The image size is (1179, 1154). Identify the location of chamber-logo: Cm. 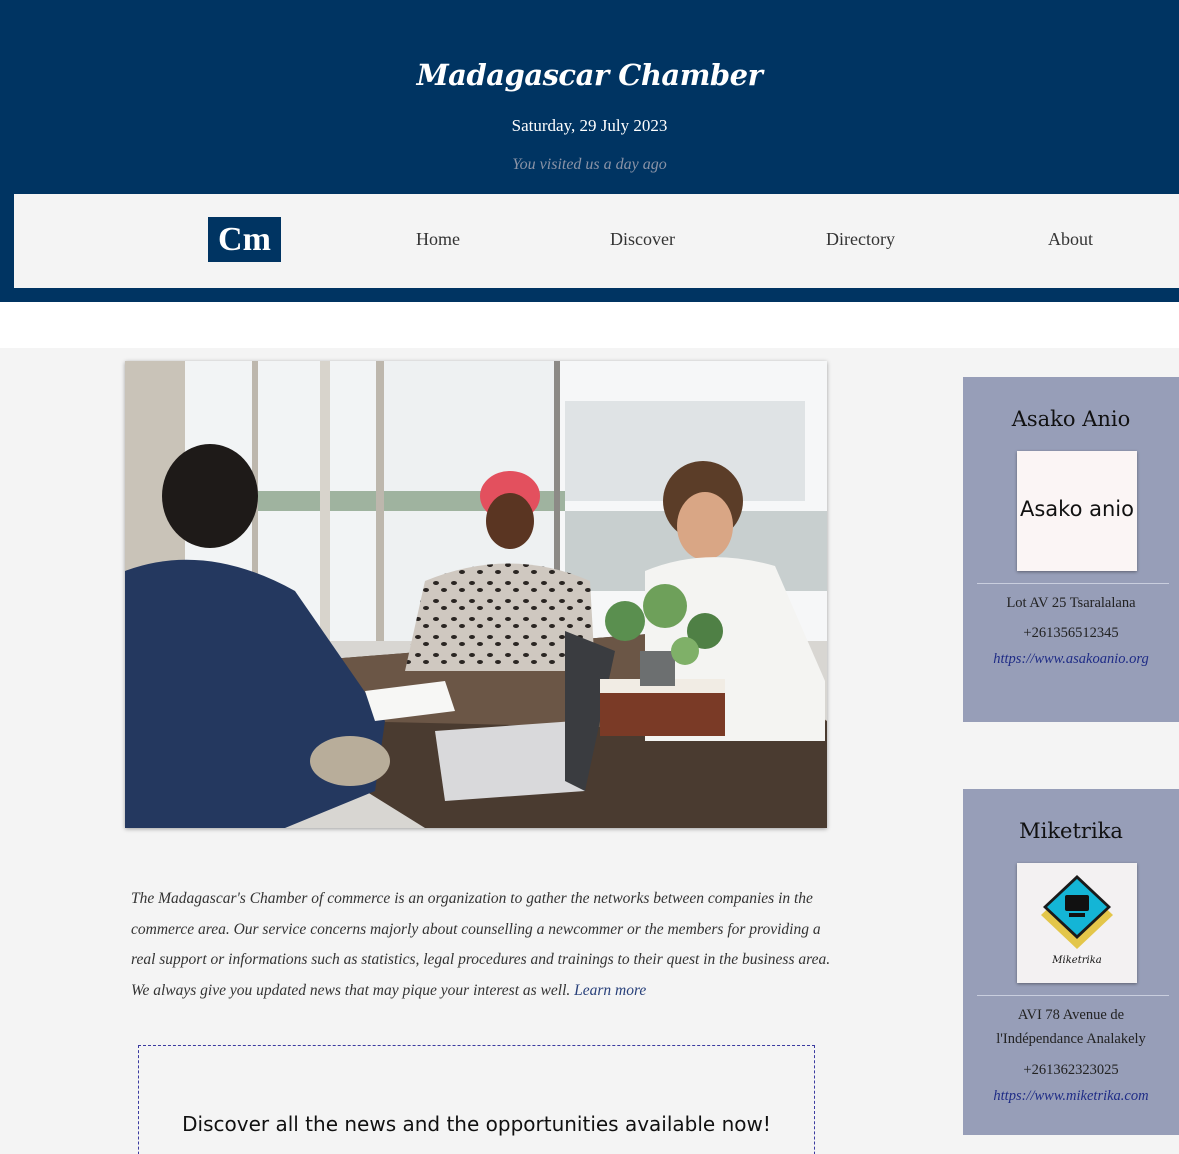
(244, 239).